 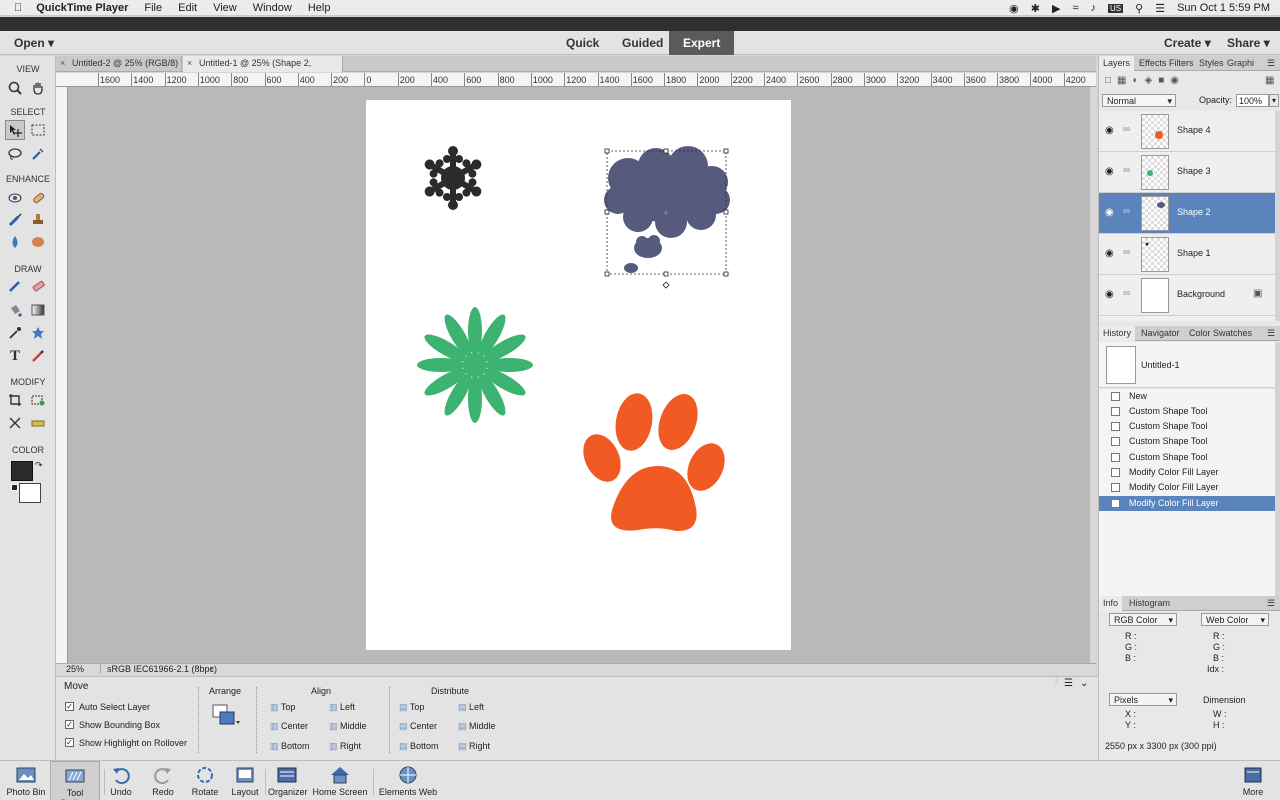 What do you see at coordinates (1252, 100) in the screenshot?
I see `opacity-field: 100%` at bounding box center [1252, 100].